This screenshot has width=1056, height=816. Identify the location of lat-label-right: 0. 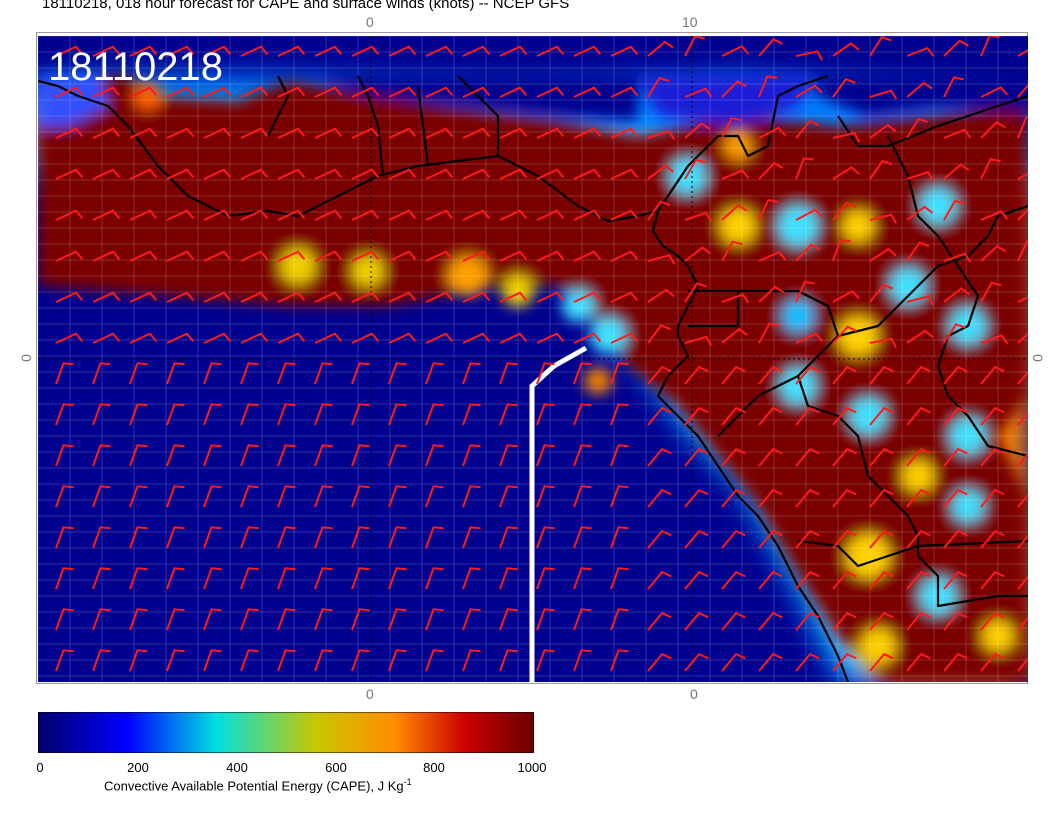
(1037, 358).